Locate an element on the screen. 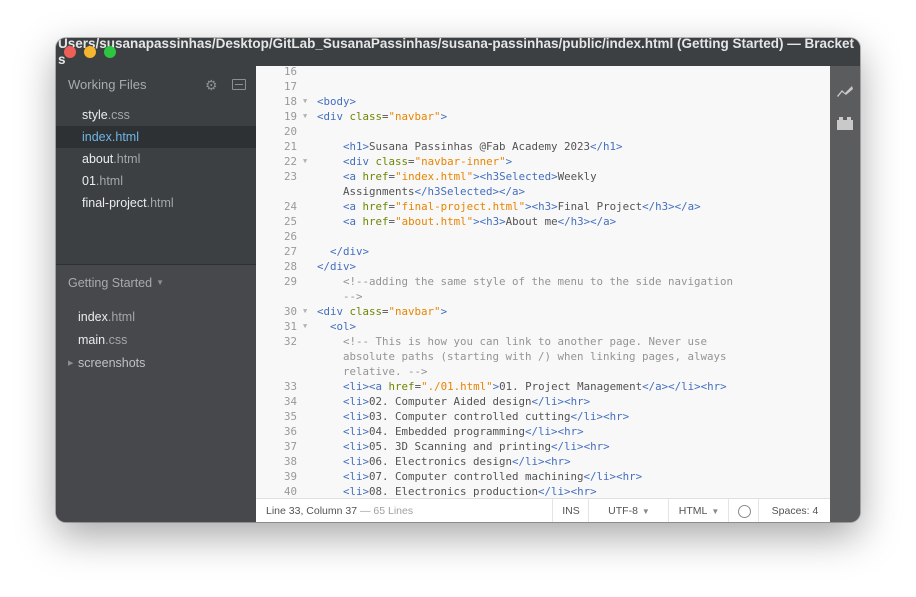 The image size is (916, 597). code-text: <li>08. Electronics production</li><hr> is located at coordinates (470, 491).